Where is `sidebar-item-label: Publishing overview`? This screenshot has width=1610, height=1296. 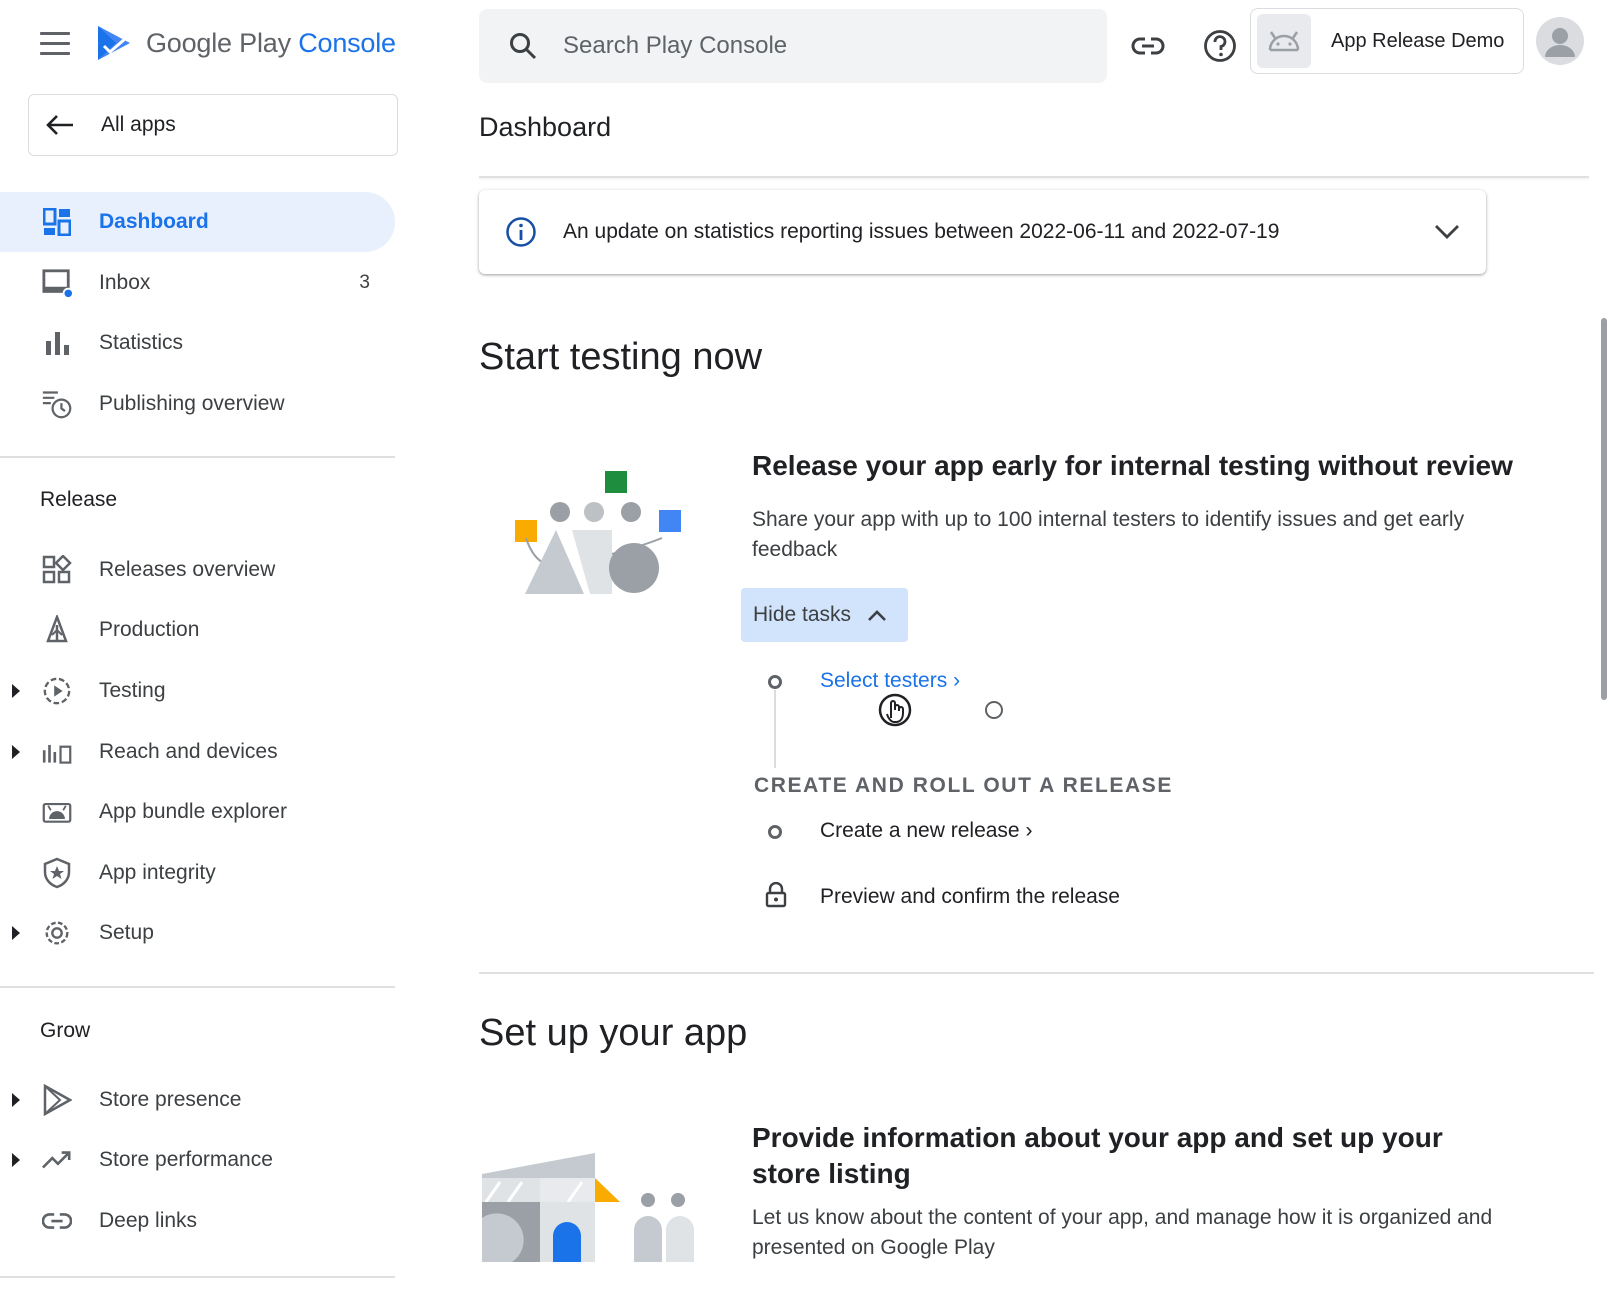 sidebar-item-label: Publishing overview is located at coordinates (192, 403).